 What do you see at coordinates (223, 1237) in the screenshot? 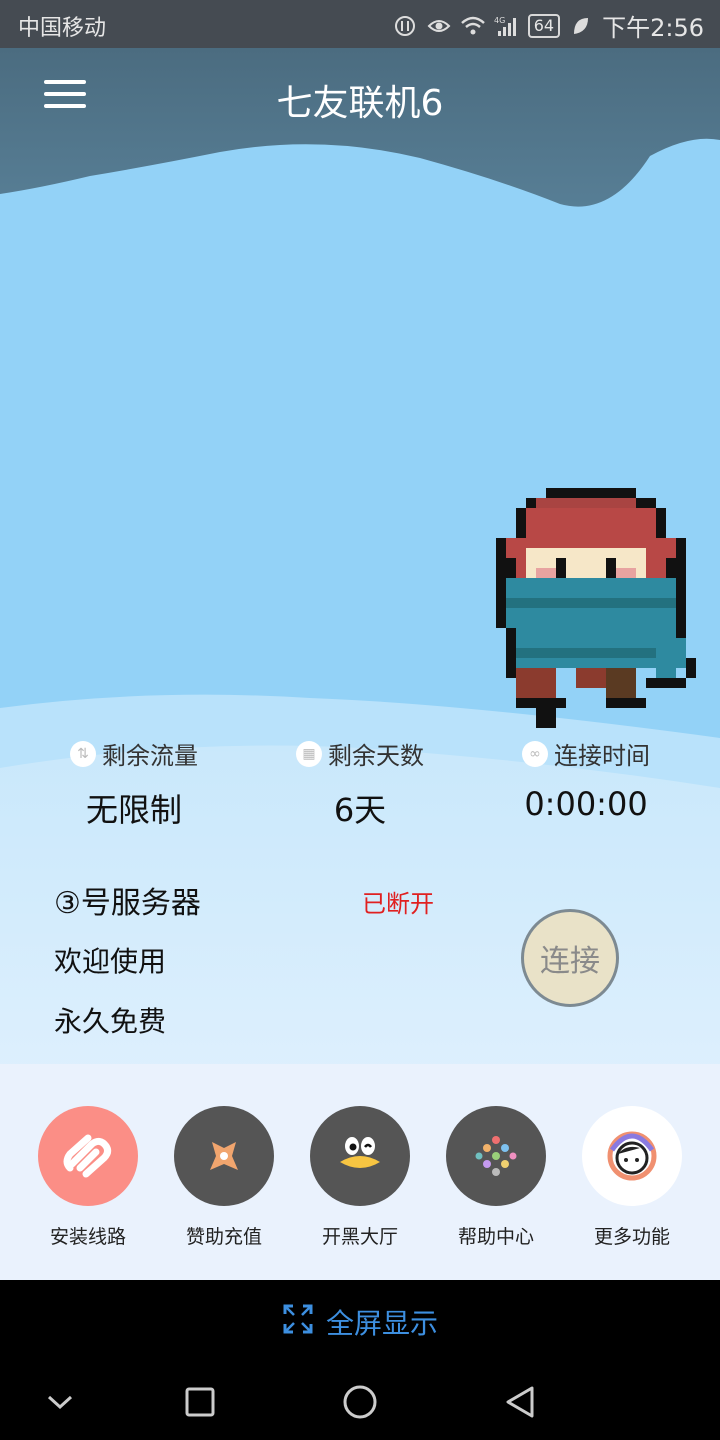
I see `tool-label: 赞助充值` at bounding box center [223, 1237].